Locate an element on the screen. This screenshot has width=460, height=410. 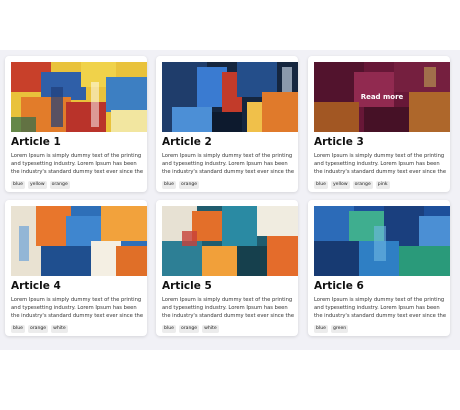
tag-list: blue green is located at coordinates (331, 329).